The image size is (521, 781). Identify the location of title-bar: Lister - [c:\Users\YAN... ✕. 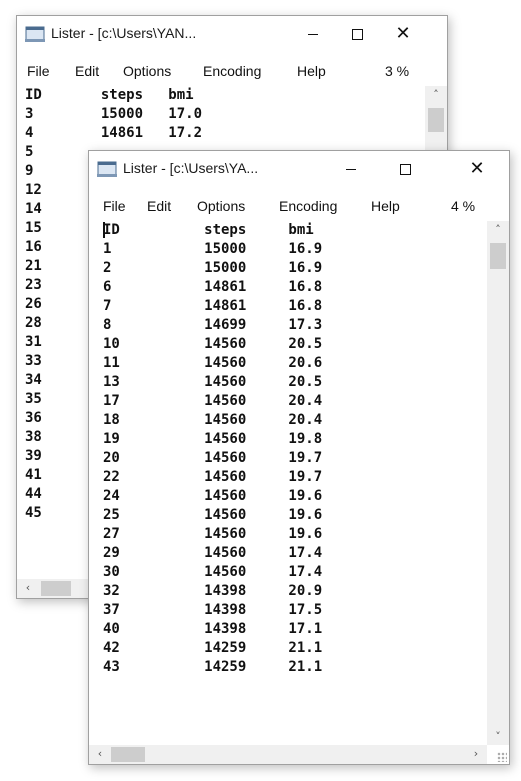
(232, 34).